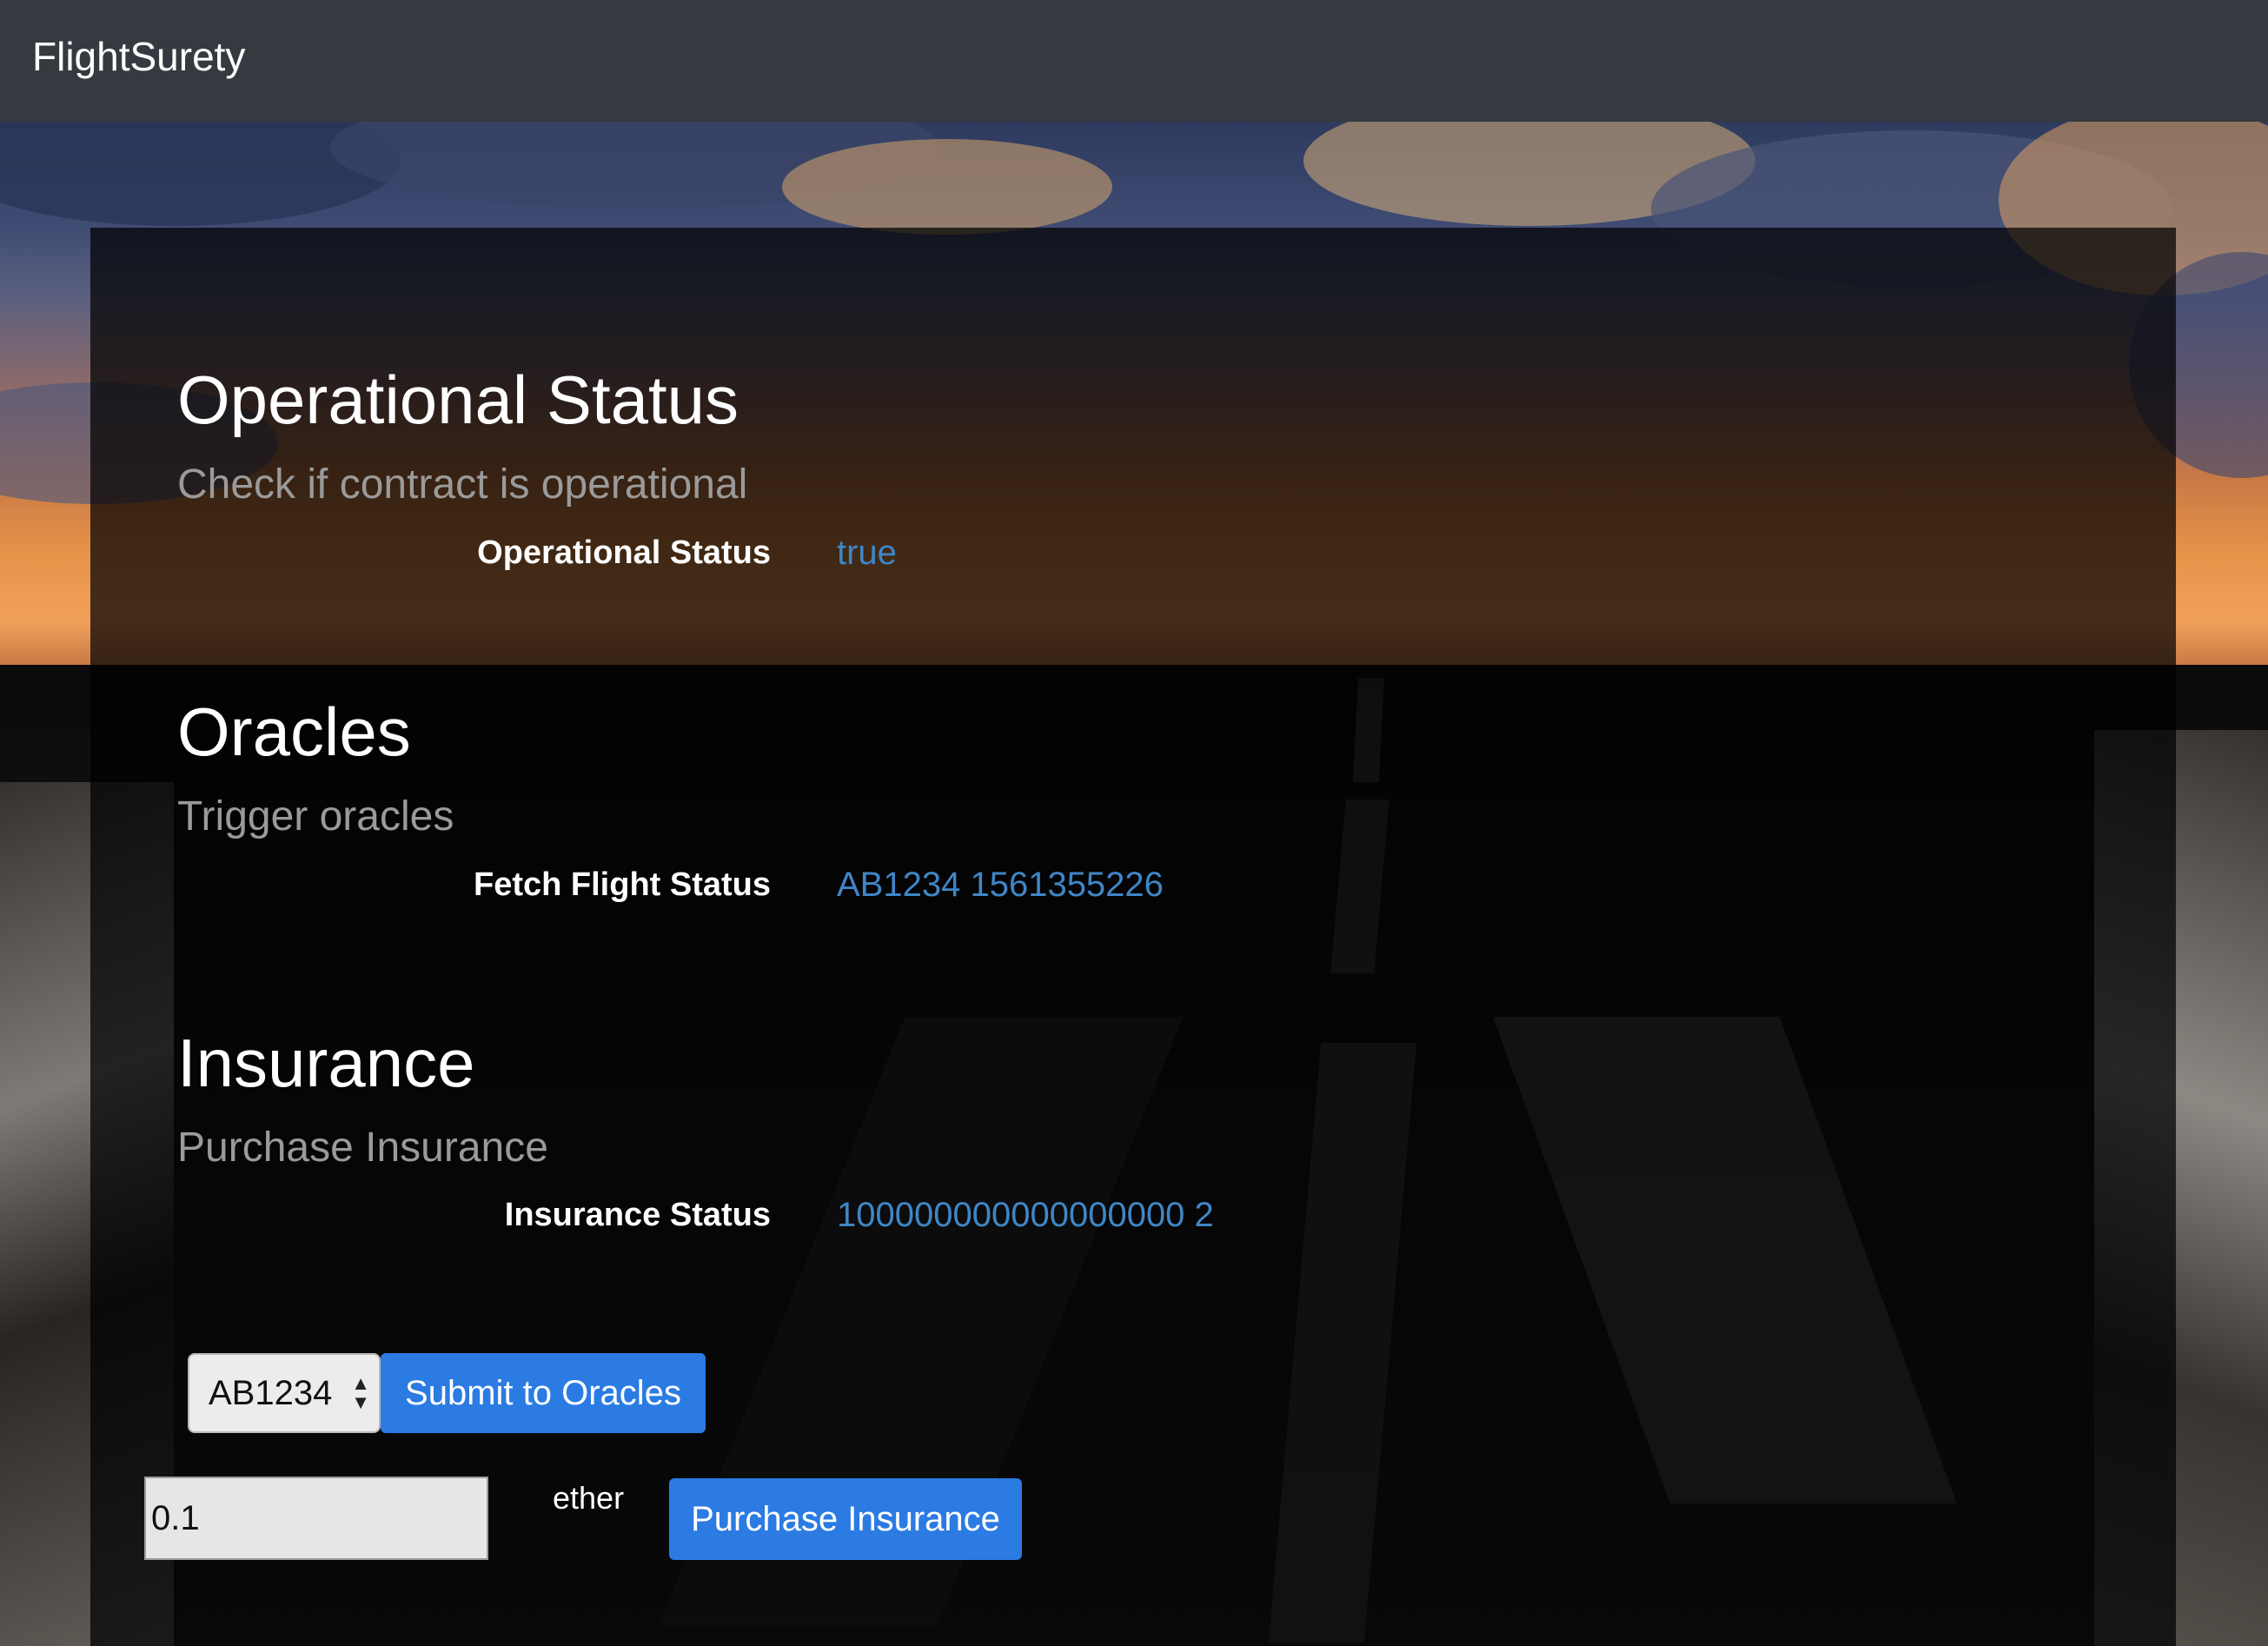 This screenshot has width=2268, height=1646. What do you see at coordinates (622, 885) in the screenshot?
I see `fetch-flight-status-label: Fetch Flight Status` at bounding box center [622, 885].